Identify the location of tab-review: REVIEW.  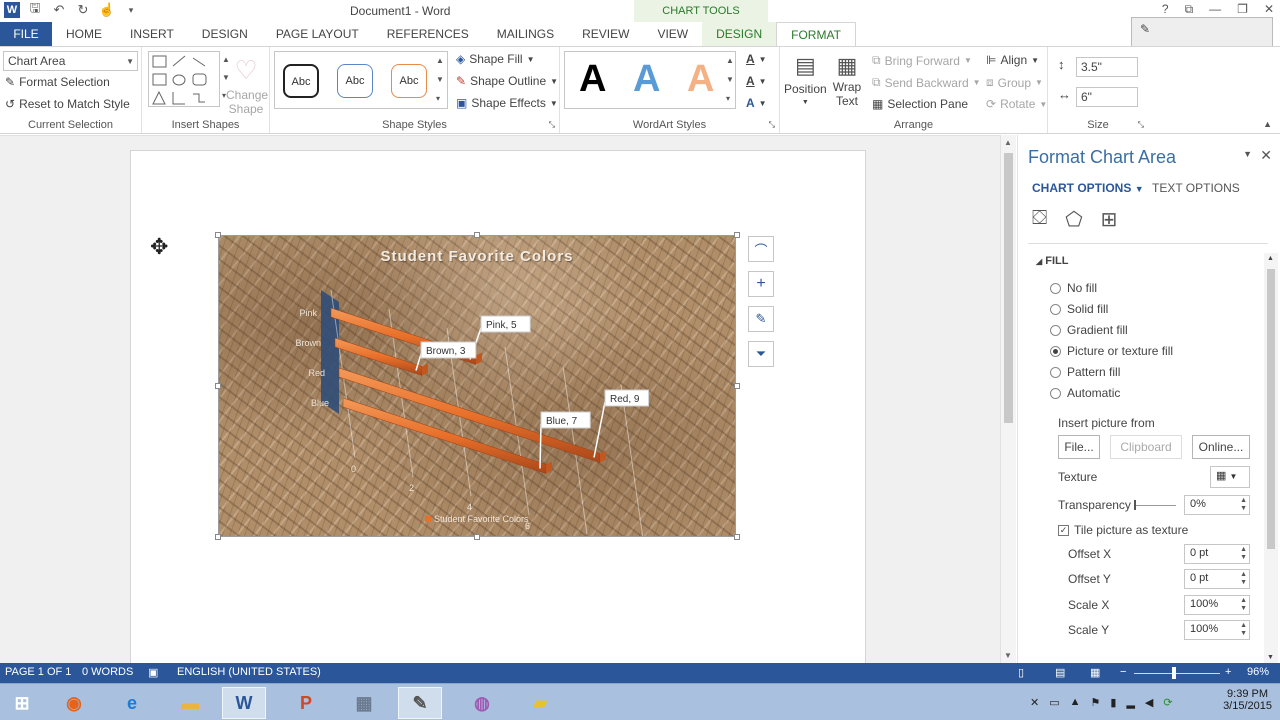
(605, 34).